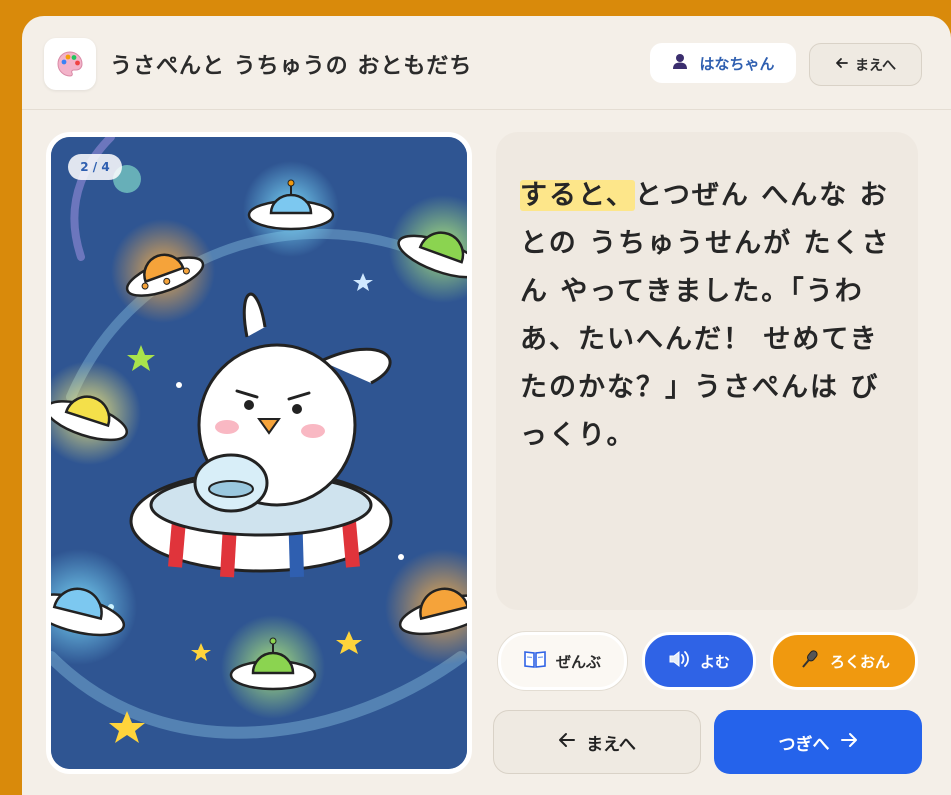 The image size is (951, 795). Describe the element at coordinates (611, 744) in the screenshot. I see `prev-page-label: まえへ` at that location.